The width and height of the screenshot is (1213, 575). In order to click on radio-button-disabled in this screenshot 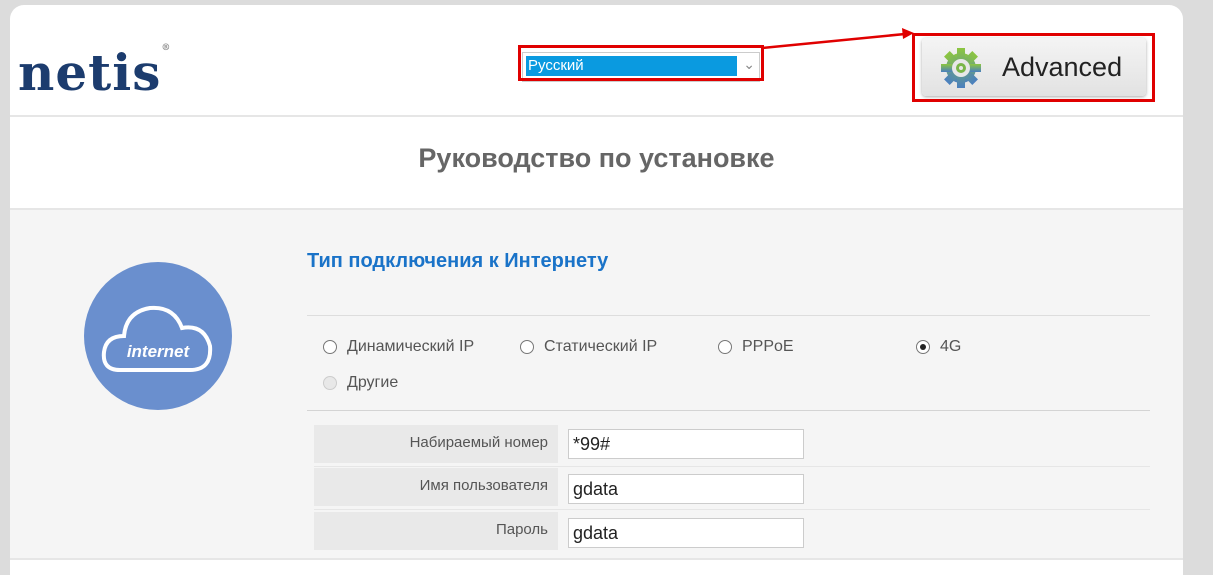, I will do `click(330, 383)`.